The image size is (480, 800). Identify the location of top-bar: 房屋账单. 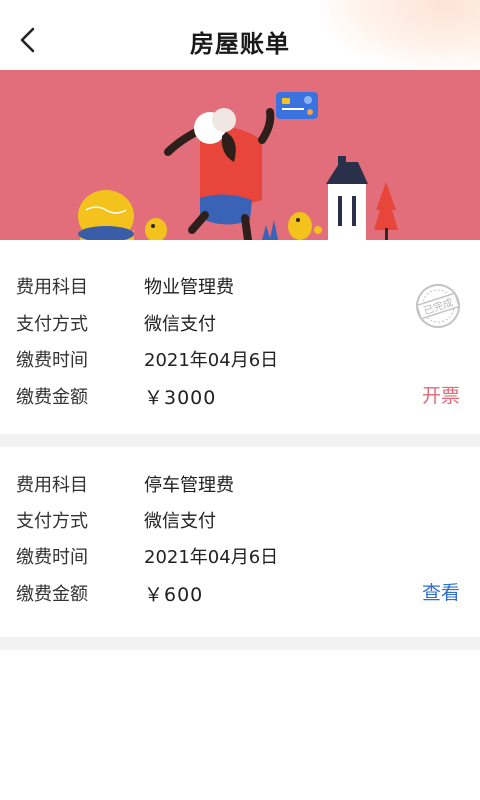
(240, 35).